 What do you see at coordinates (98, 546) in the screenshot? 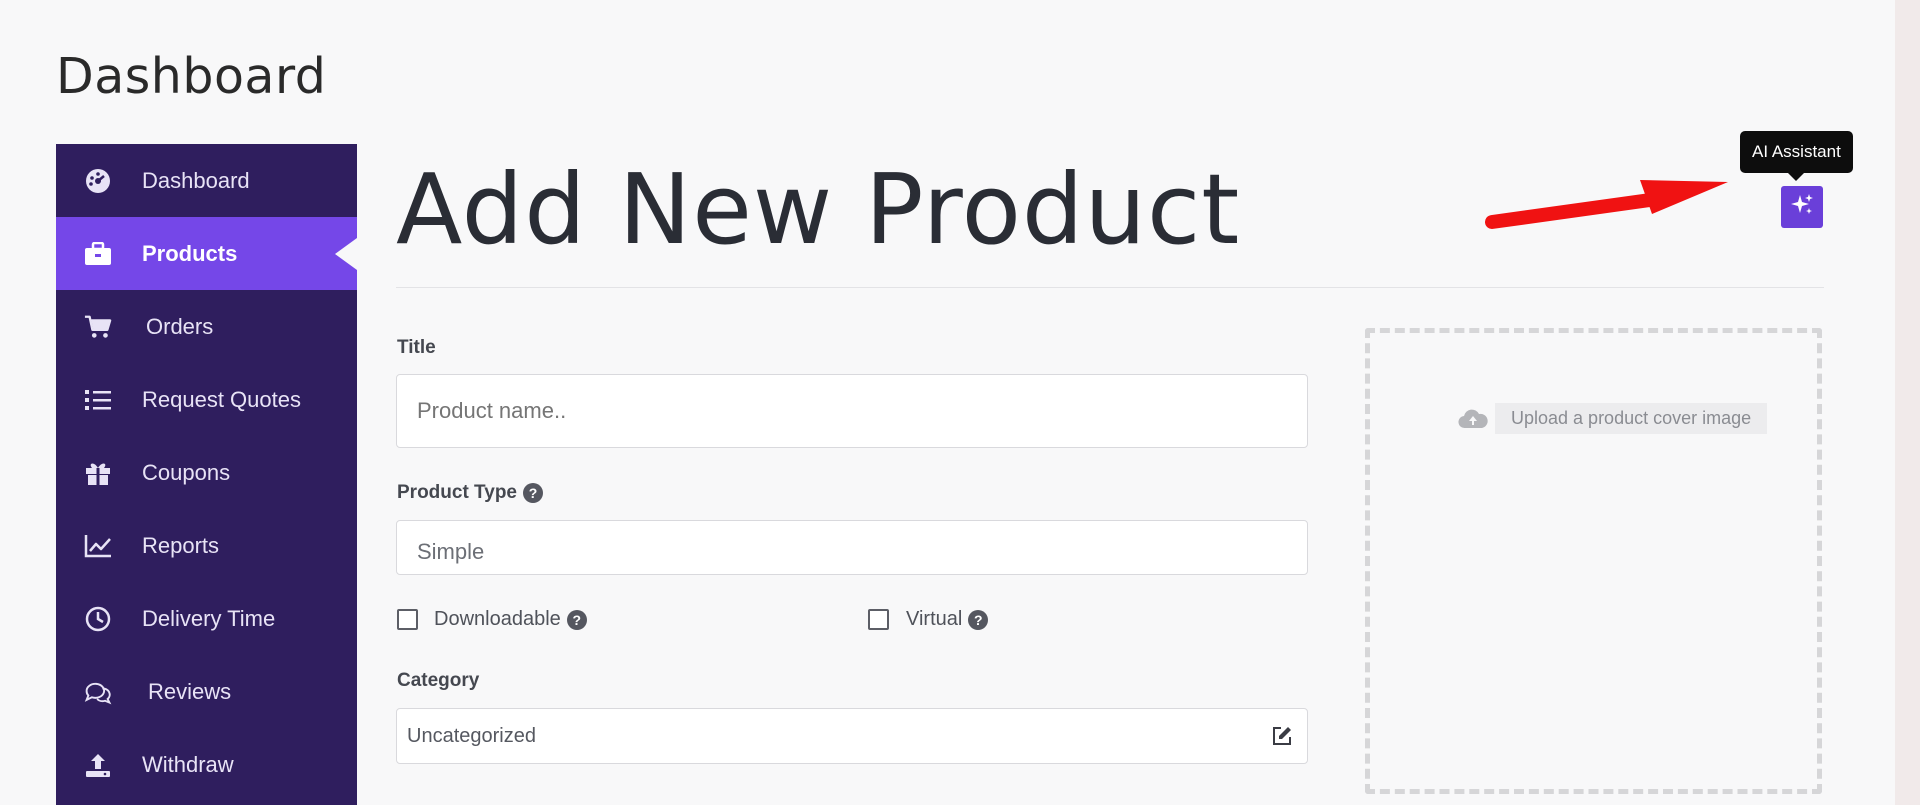
I see `line-chart-icon` at bounding box center [98, 546].